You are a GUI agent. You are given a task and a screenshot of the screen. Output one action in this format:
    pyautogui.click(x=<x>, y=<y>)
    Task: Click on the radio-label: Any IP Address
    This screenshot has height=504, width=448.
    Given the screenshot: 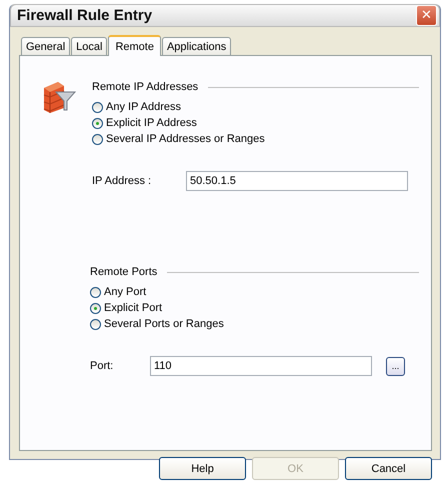 What is the action you would take?
    pyautogui.click(x=144, y=107)
    